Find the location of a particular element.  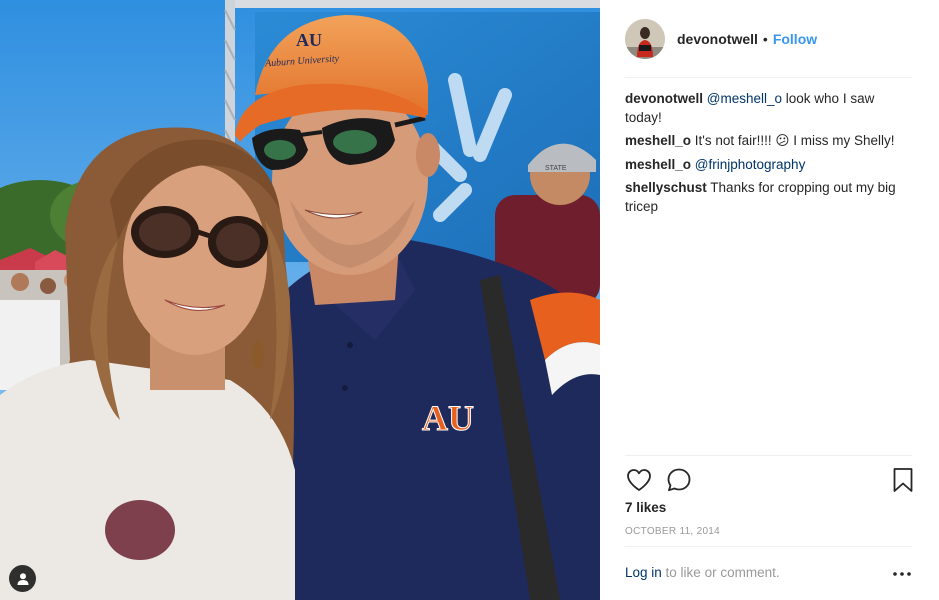

user-tag-button is located at coordinates (22, 578).